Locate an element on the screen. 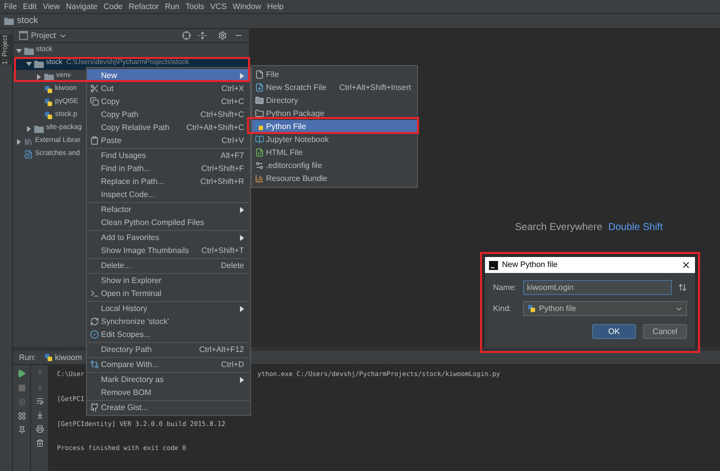  shortcut-text: Ctrl+Shift+R is located at coordinates (222, 182).